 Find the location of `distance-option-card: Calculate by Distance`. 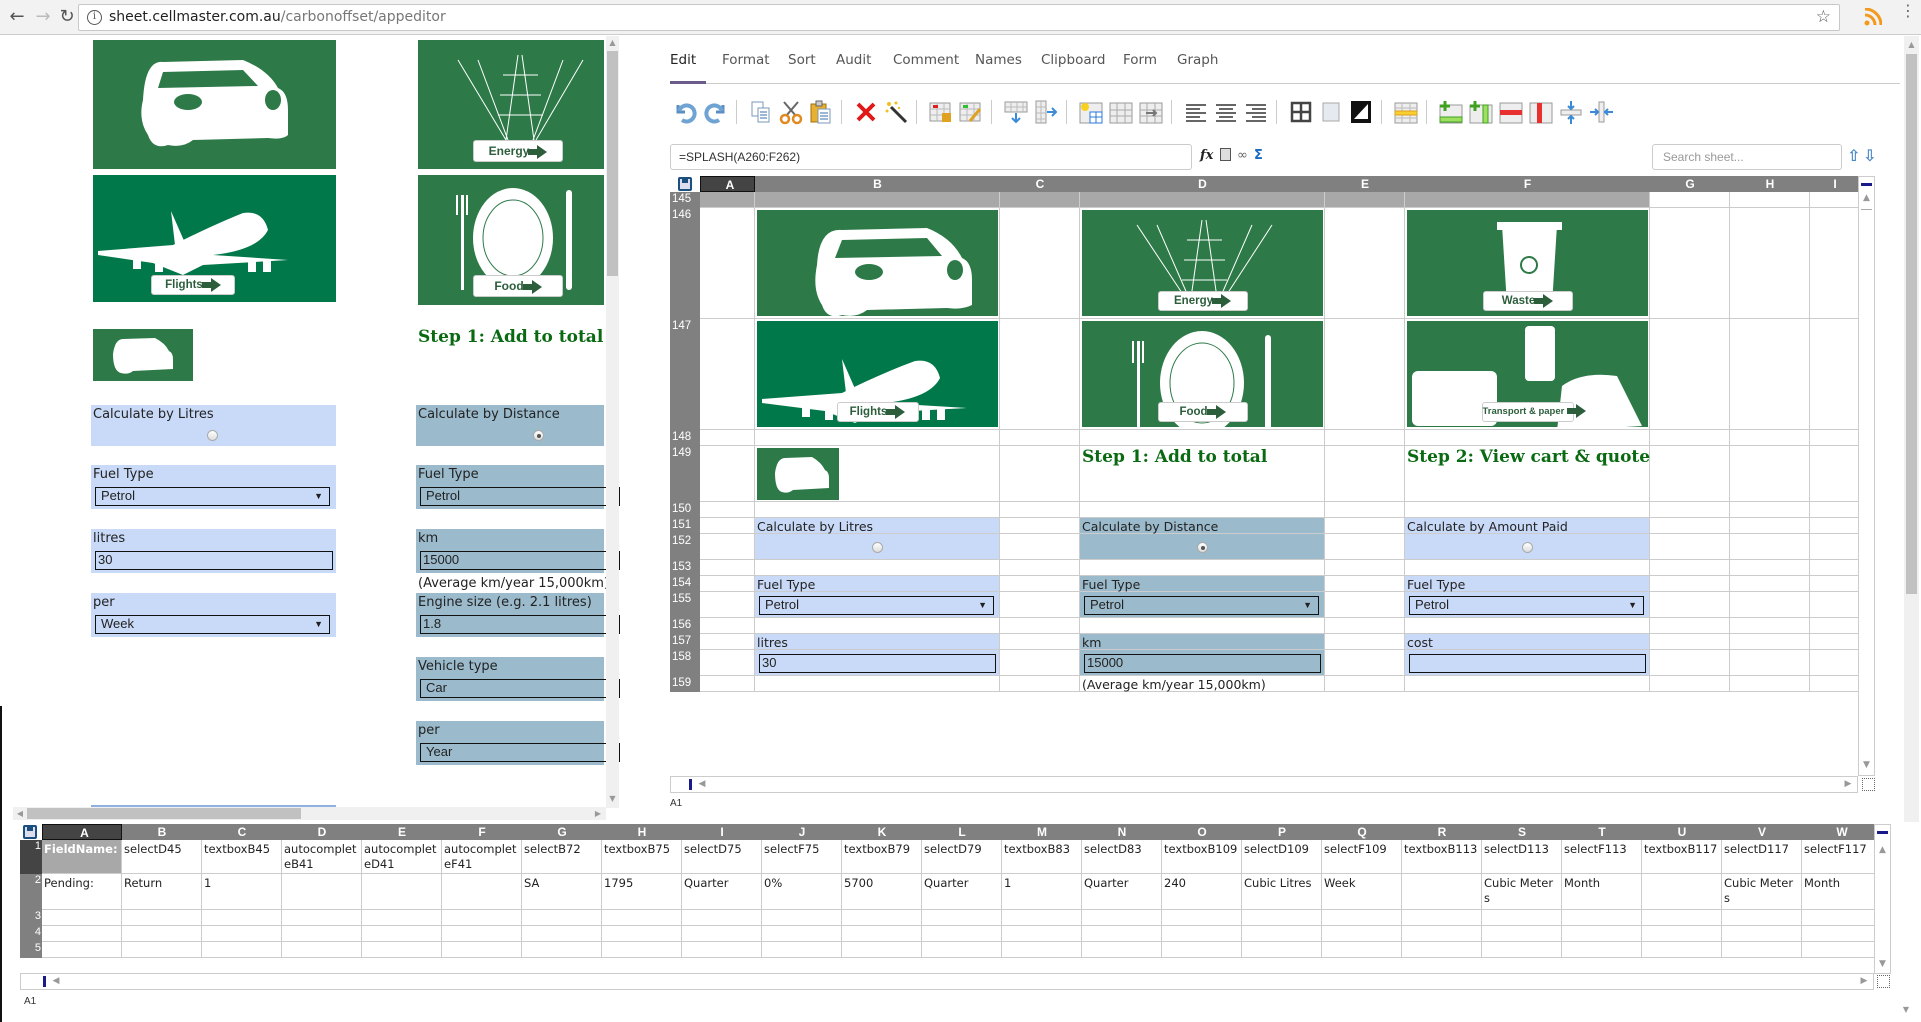

distance-option-card: Calculate by Distance is located at coordinates (510, 425).